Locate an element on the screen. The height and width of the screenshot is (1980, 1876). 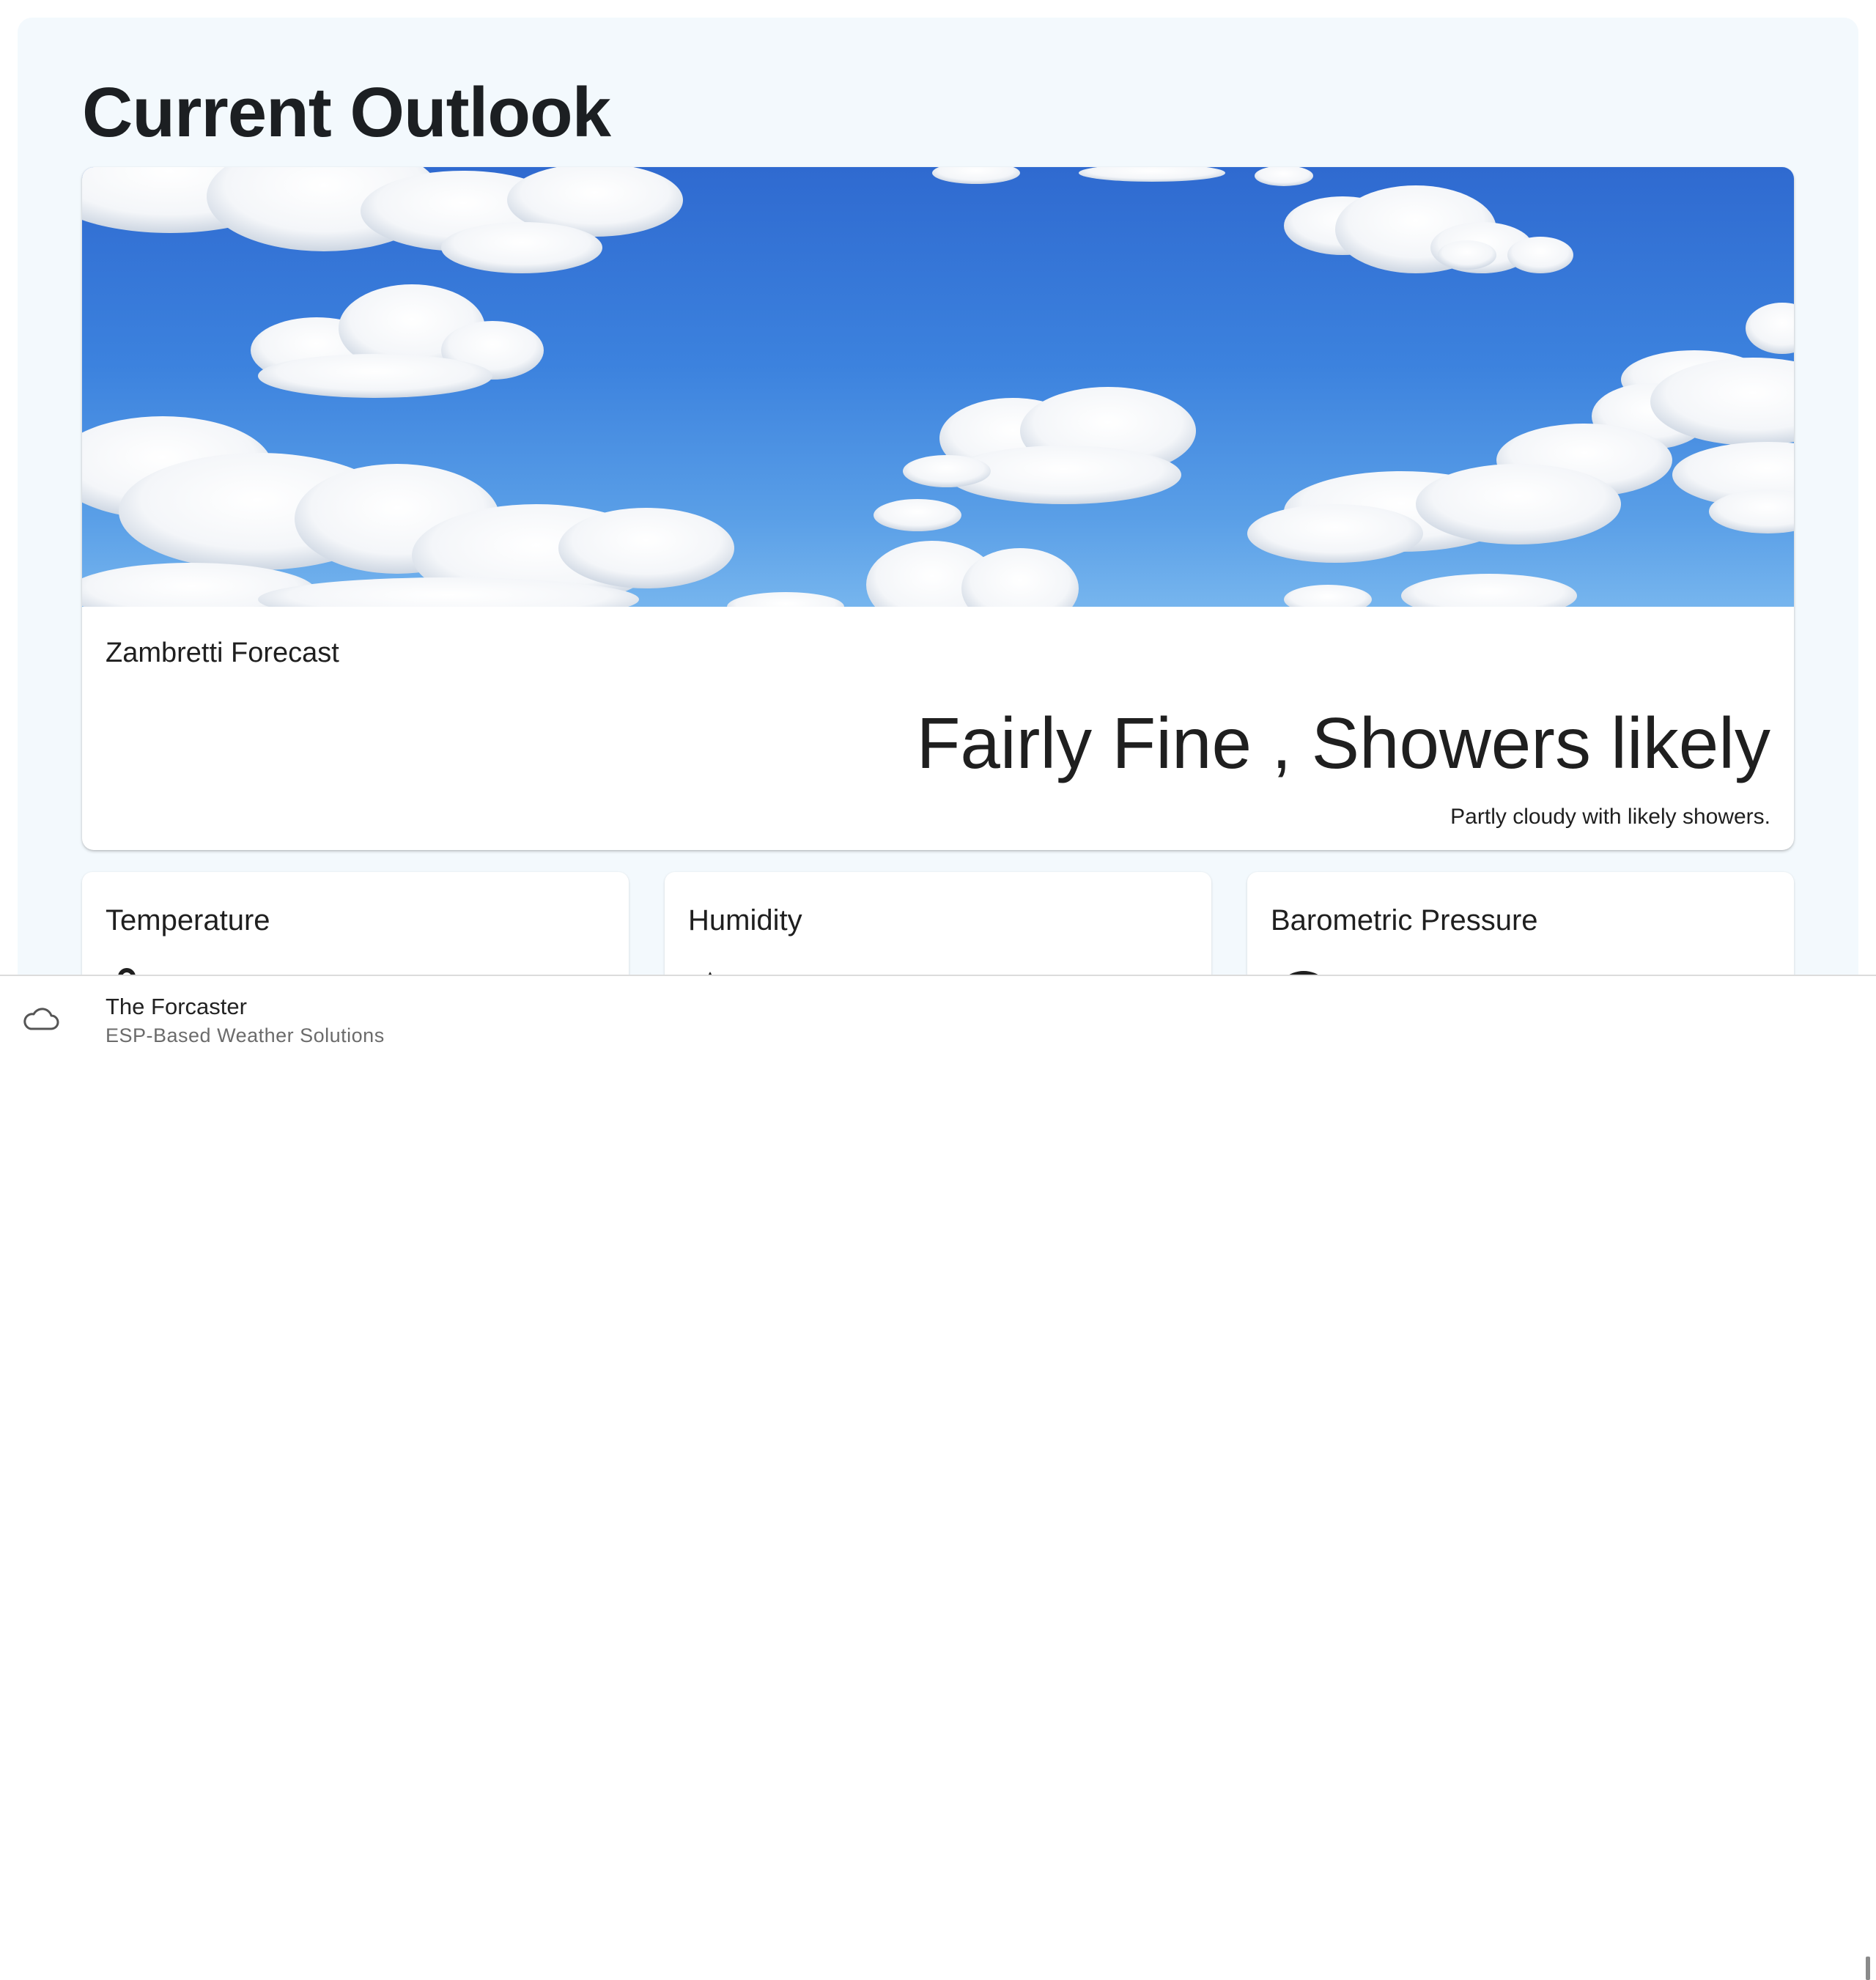
footer-app-title: The Forcaster is located at coordinates (176, 1007).